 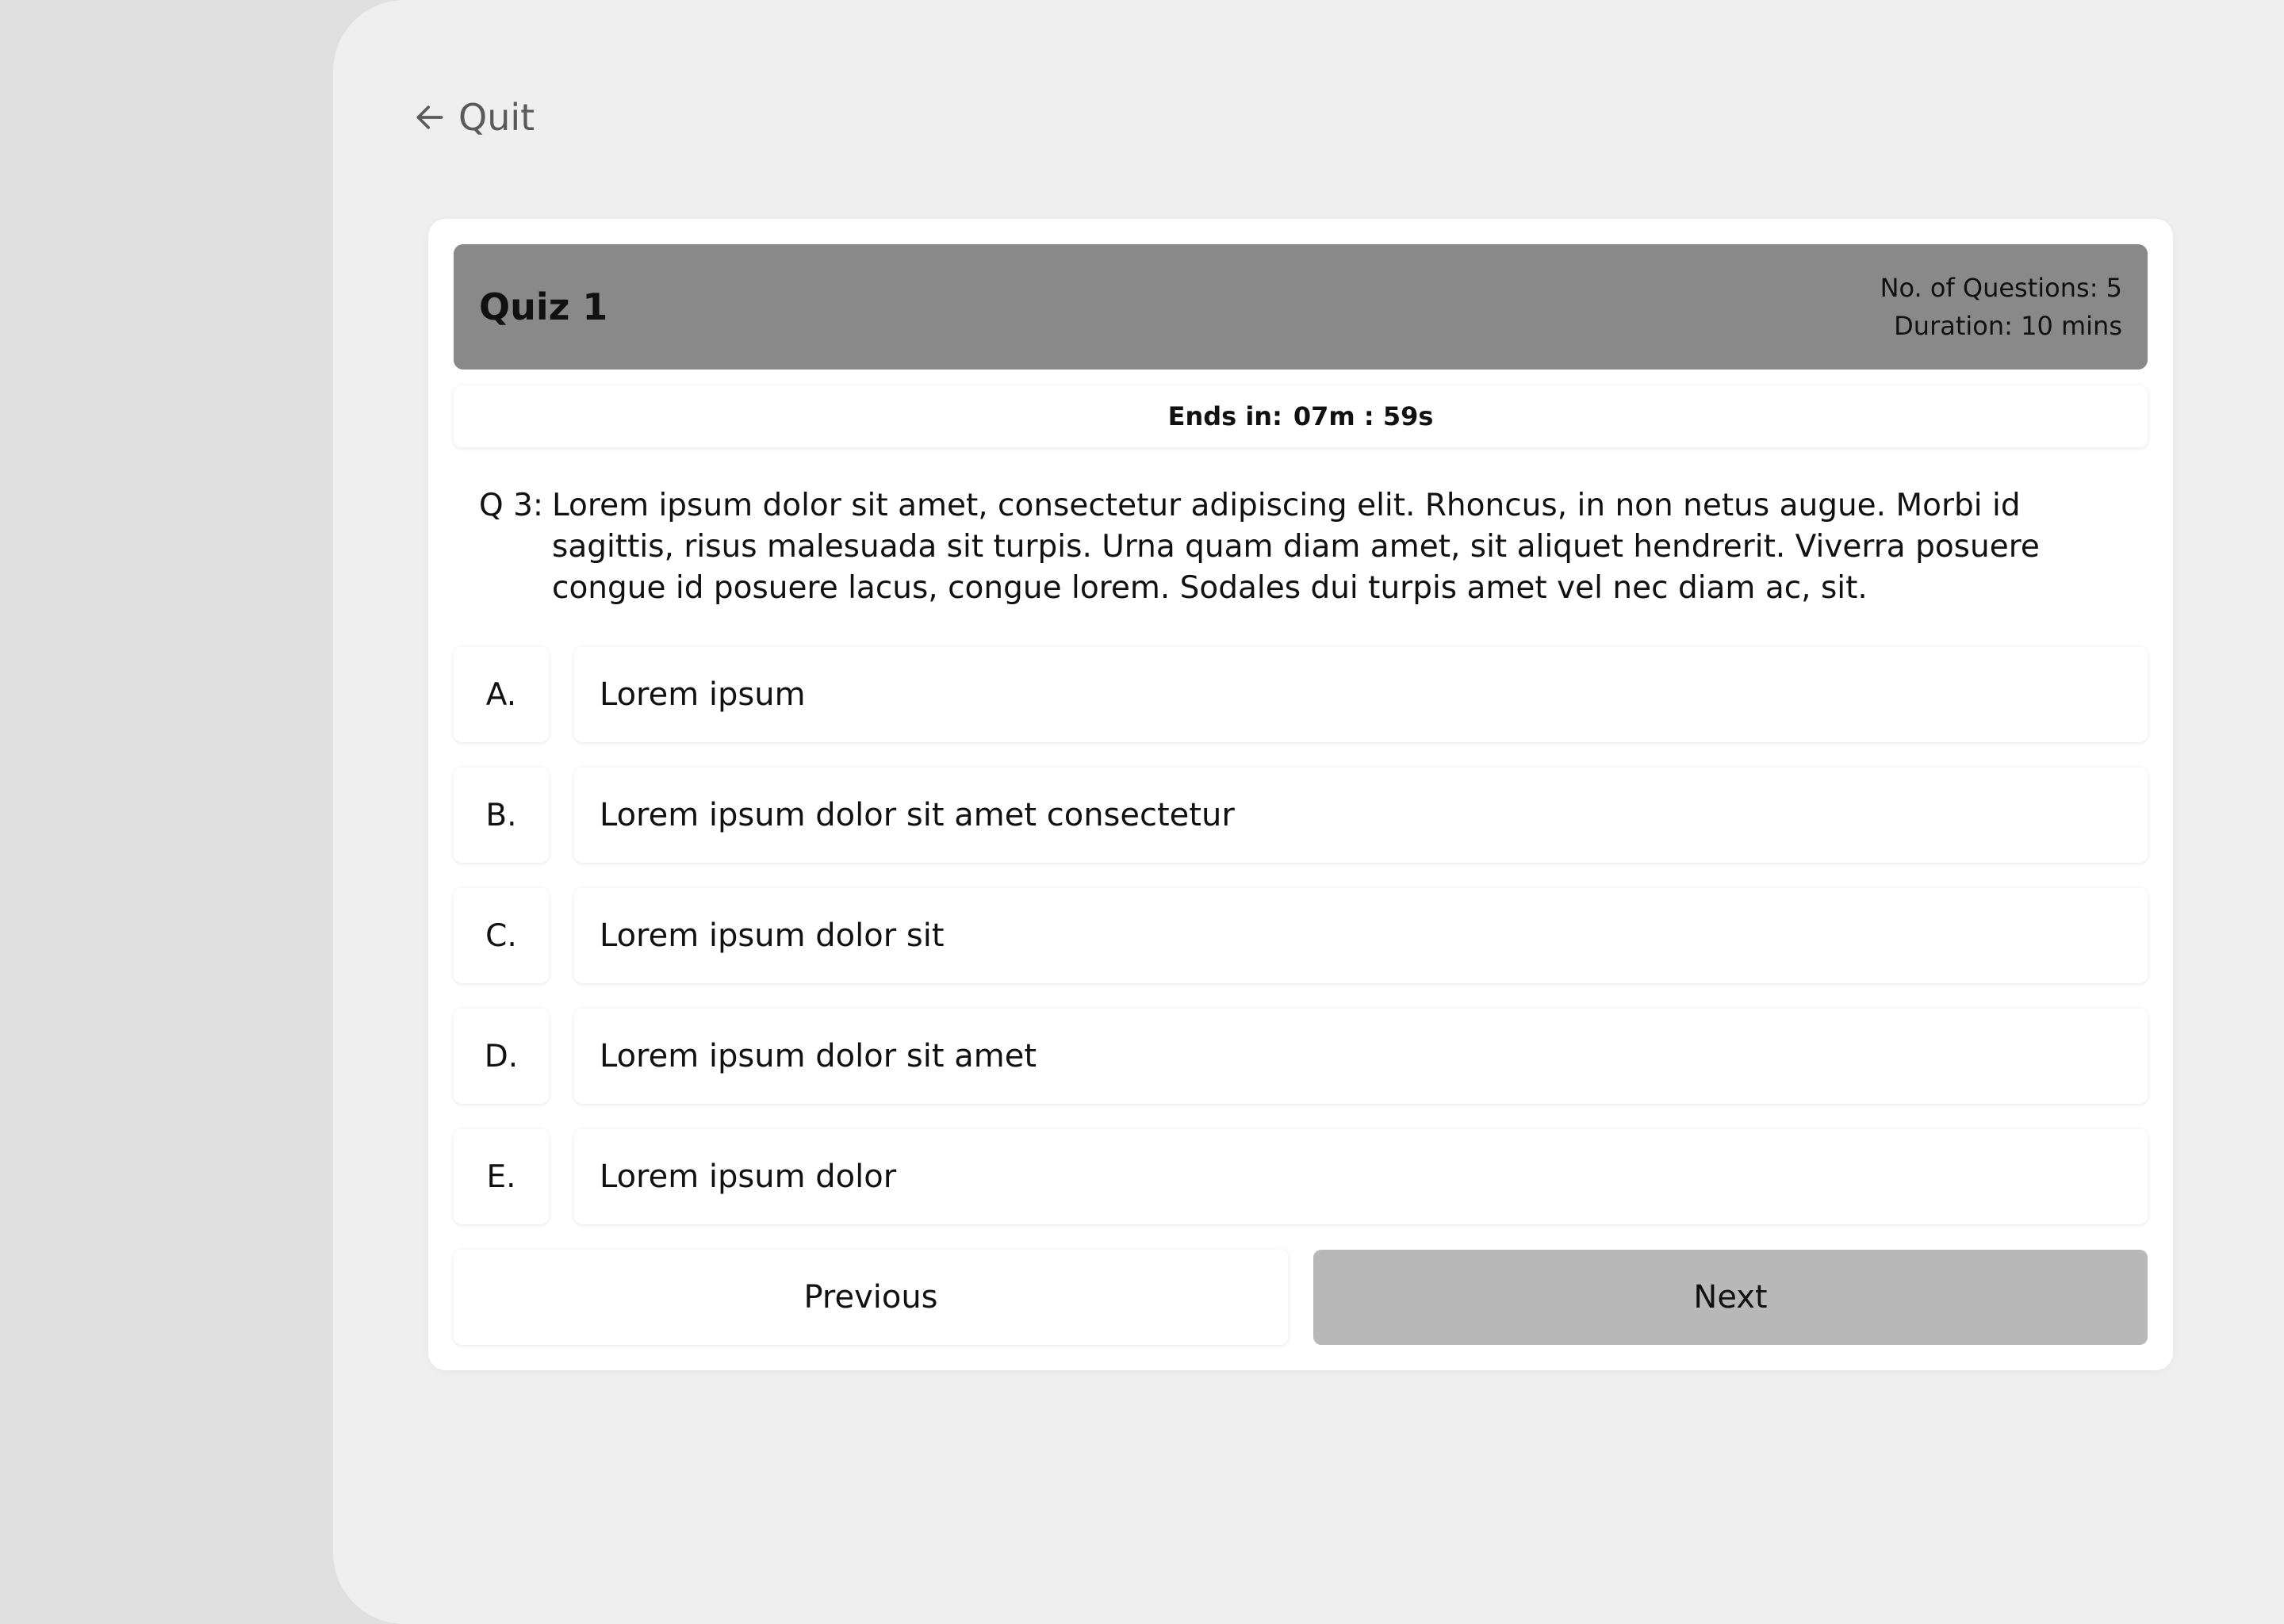 I want to click on option-text: Lorem ipsum dolor sit amet, so click(x=1361, y=1056).